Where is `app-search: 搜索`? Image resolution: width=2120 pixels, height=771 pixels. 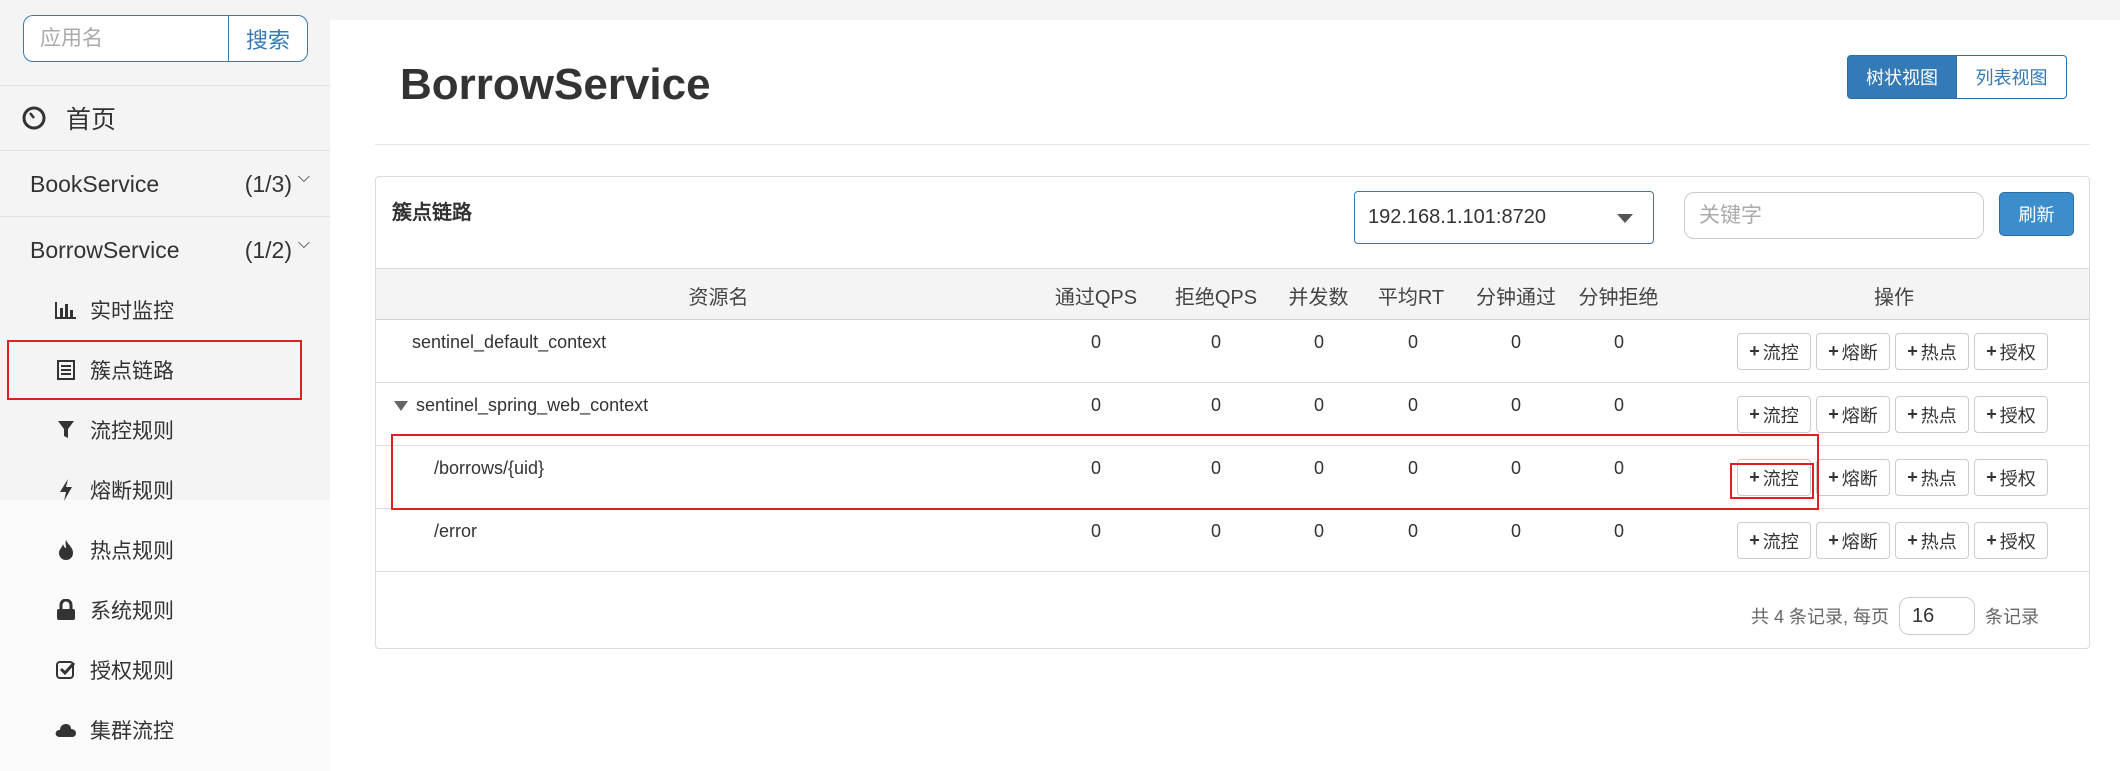 app-search: 搜索 is located at coordinates (165, 38).